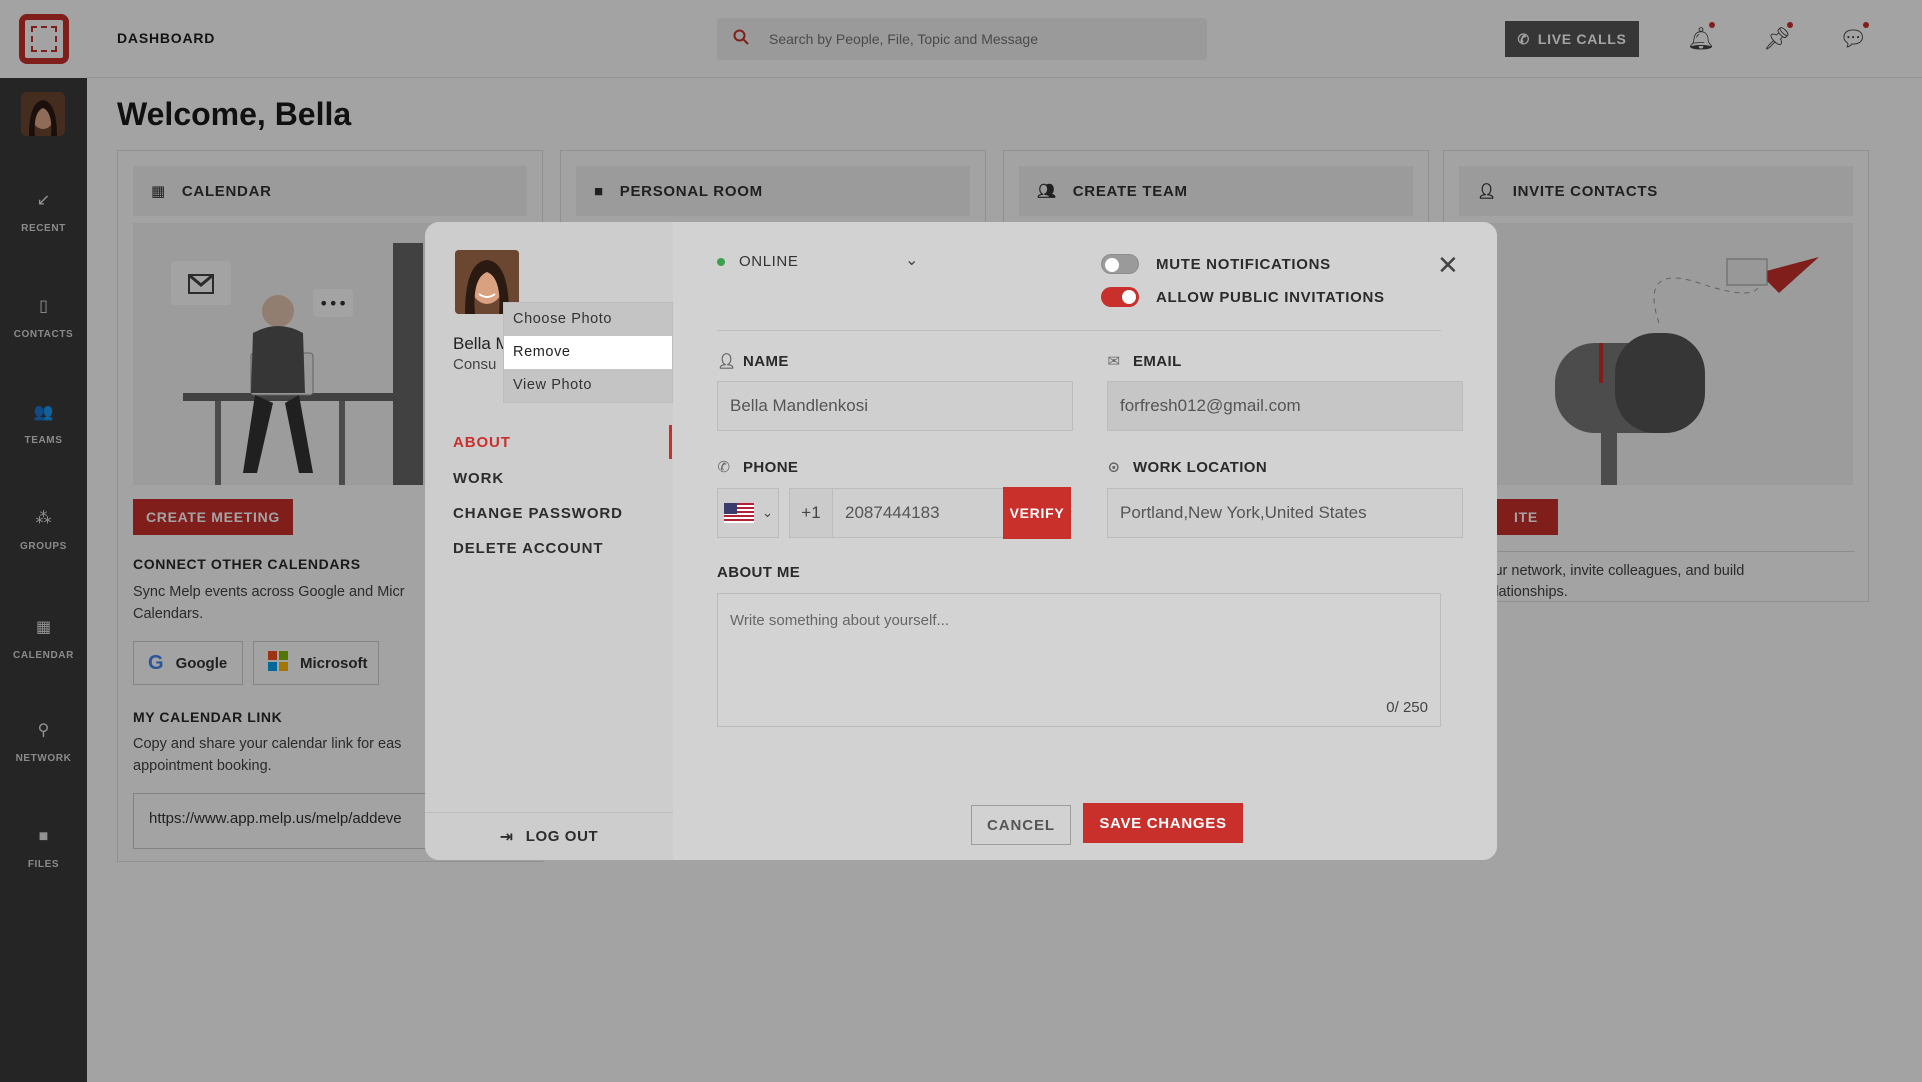 The image size is (1922, 1082). Describe the element at coordinates (549, 836) in the screenshot. I see `logout-button: ⇥ LOG OUT` at that location.